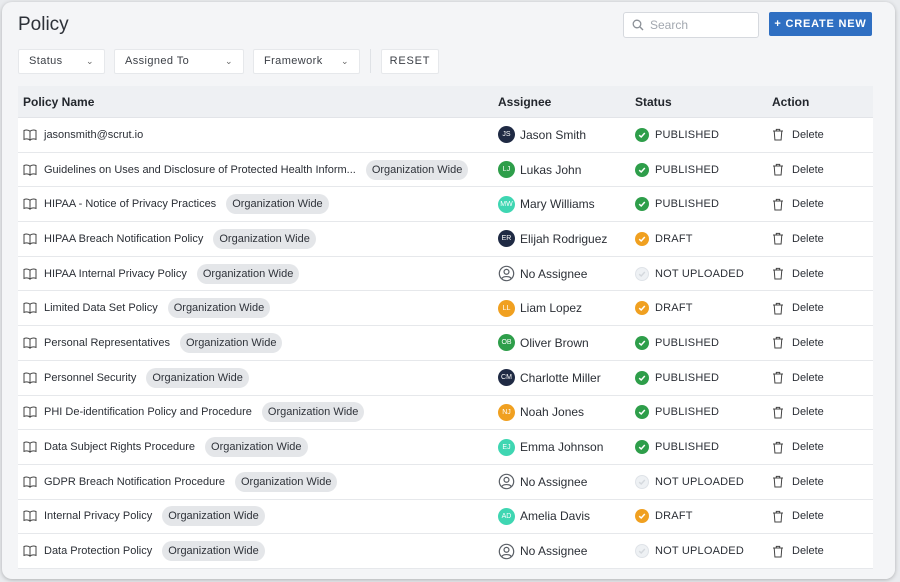  Describe the element at coordinates (130, 204) in the screenshot. I see `policy-name-link: HIPAA - Notice of Privacy Practices` at that location.